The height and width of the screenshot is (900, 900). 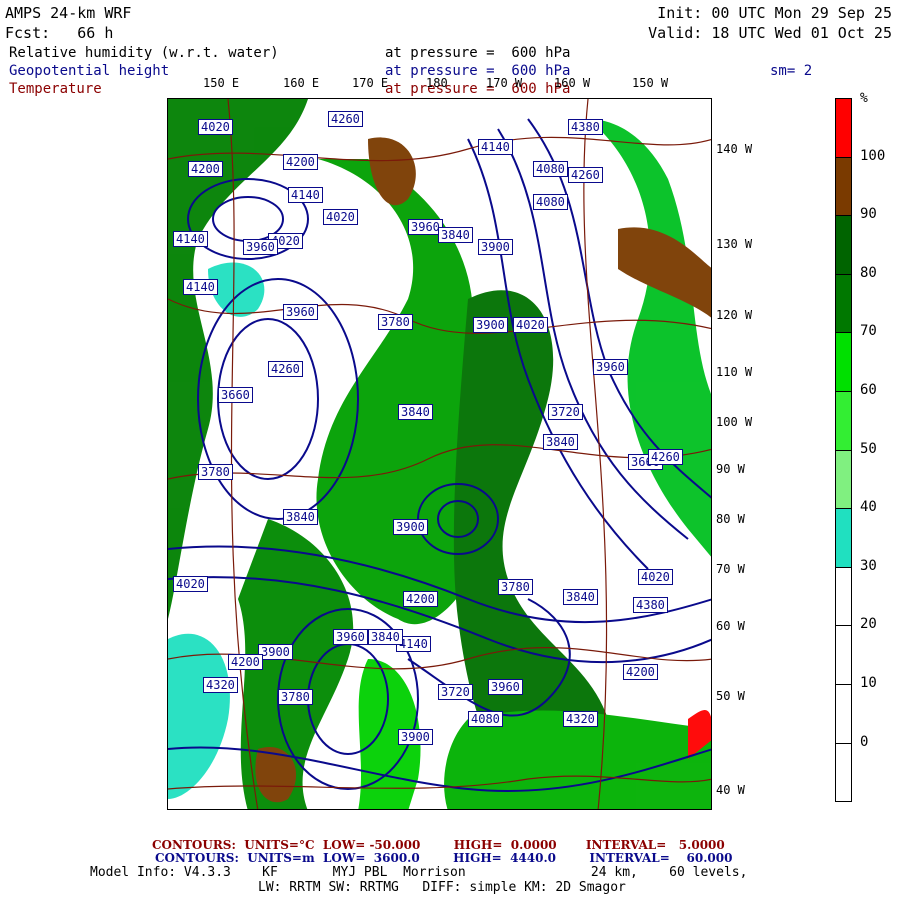 I want to click on valid-time: Valid: 18 UTC Wed 01 Oct 25, so click(x=770, y=33).